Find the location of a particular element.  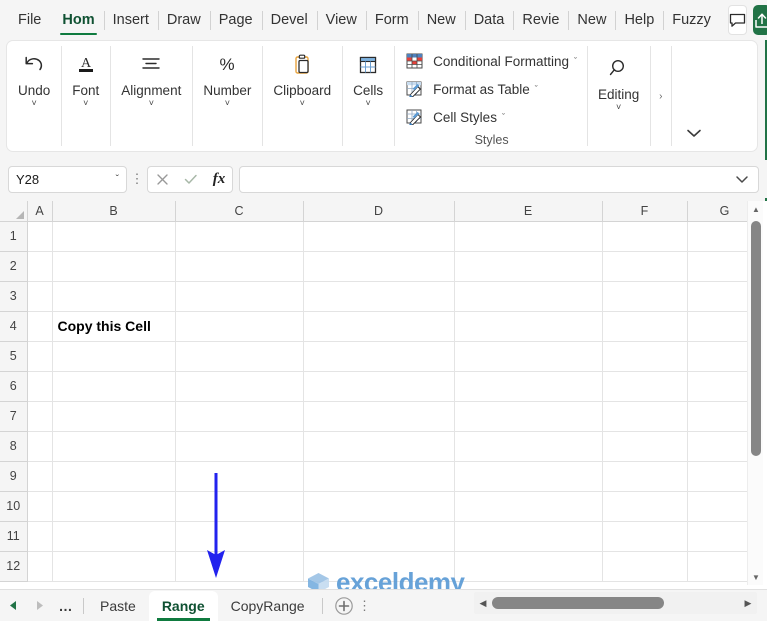

select-all-corner is located at coordinates (14, 211).